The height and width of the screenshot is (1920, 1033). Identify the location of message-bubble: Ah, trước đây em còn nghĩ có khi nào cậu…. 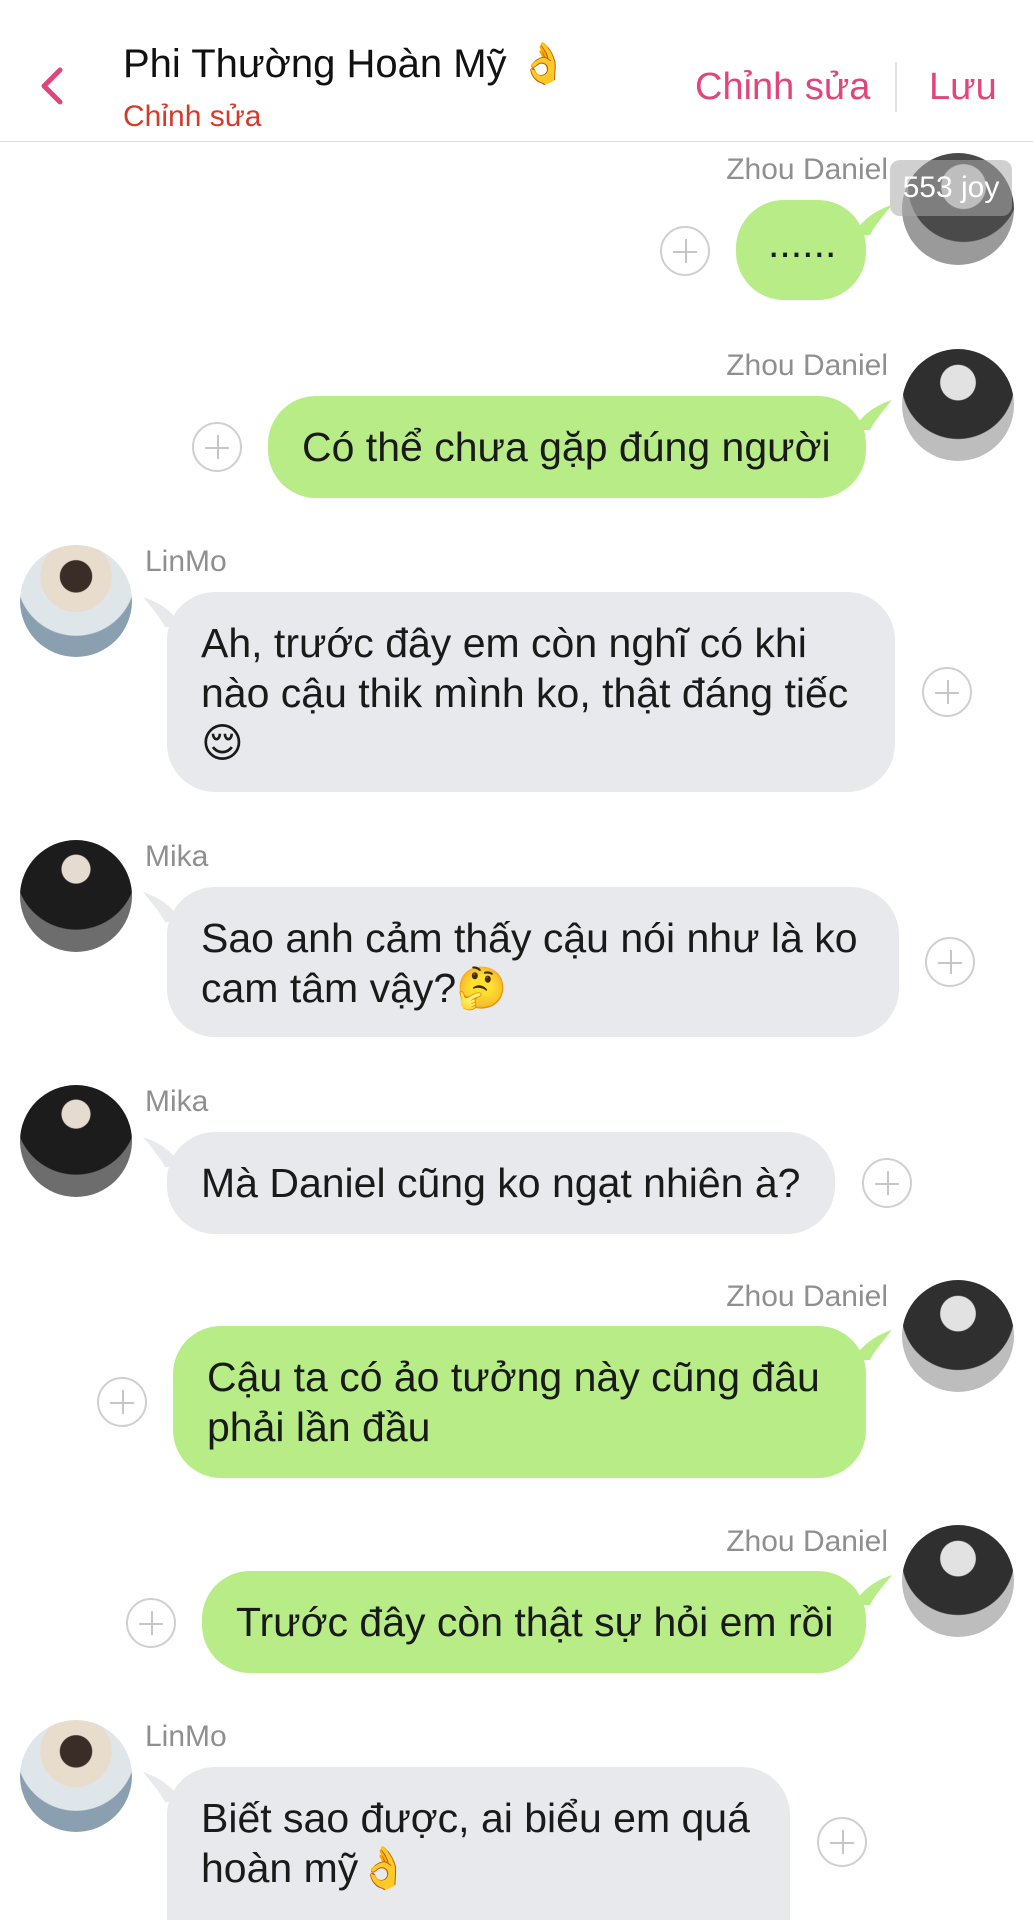
(531, 692).